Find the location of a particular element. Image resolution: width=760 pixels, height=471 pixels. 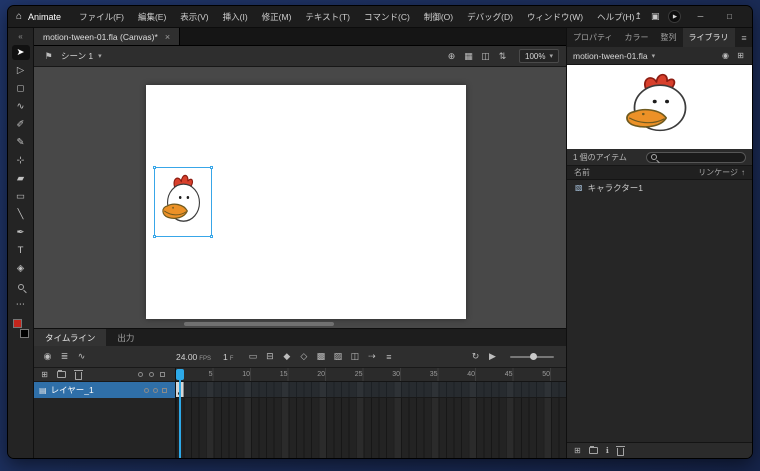

onion-skin-outline-icon: ▨ is located at coordinates (337, 356).